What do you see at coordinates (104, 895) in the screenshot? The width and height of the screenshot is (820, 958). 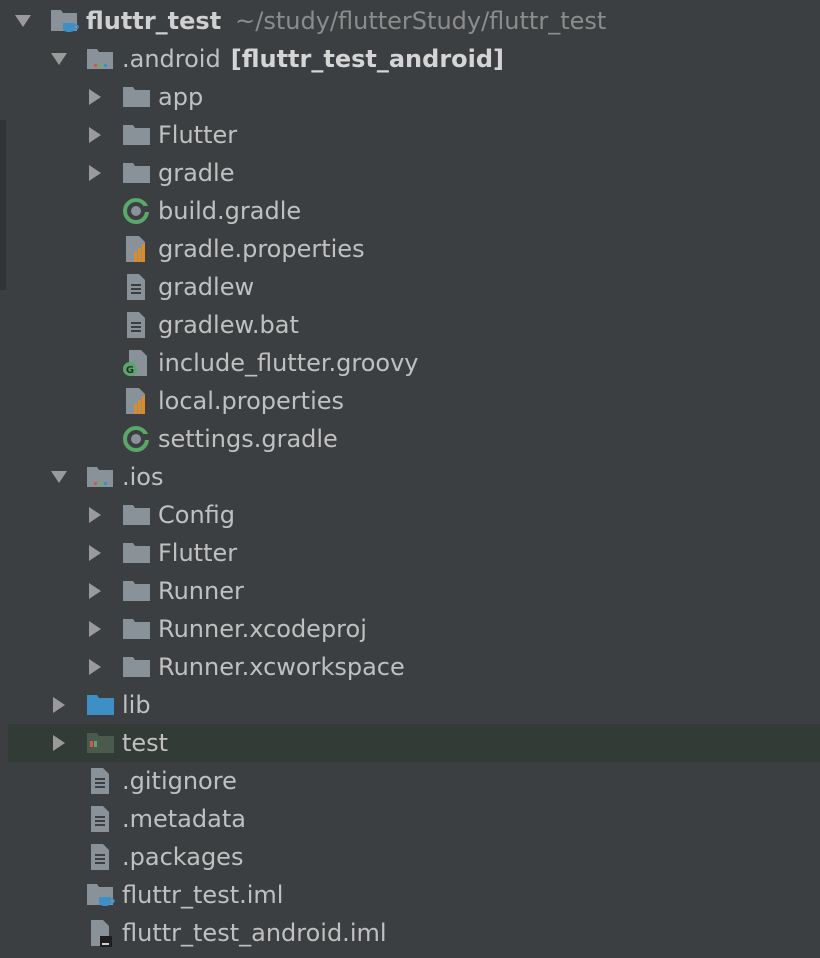 I see `iml-module-icon` at bounding box center [104, 895].